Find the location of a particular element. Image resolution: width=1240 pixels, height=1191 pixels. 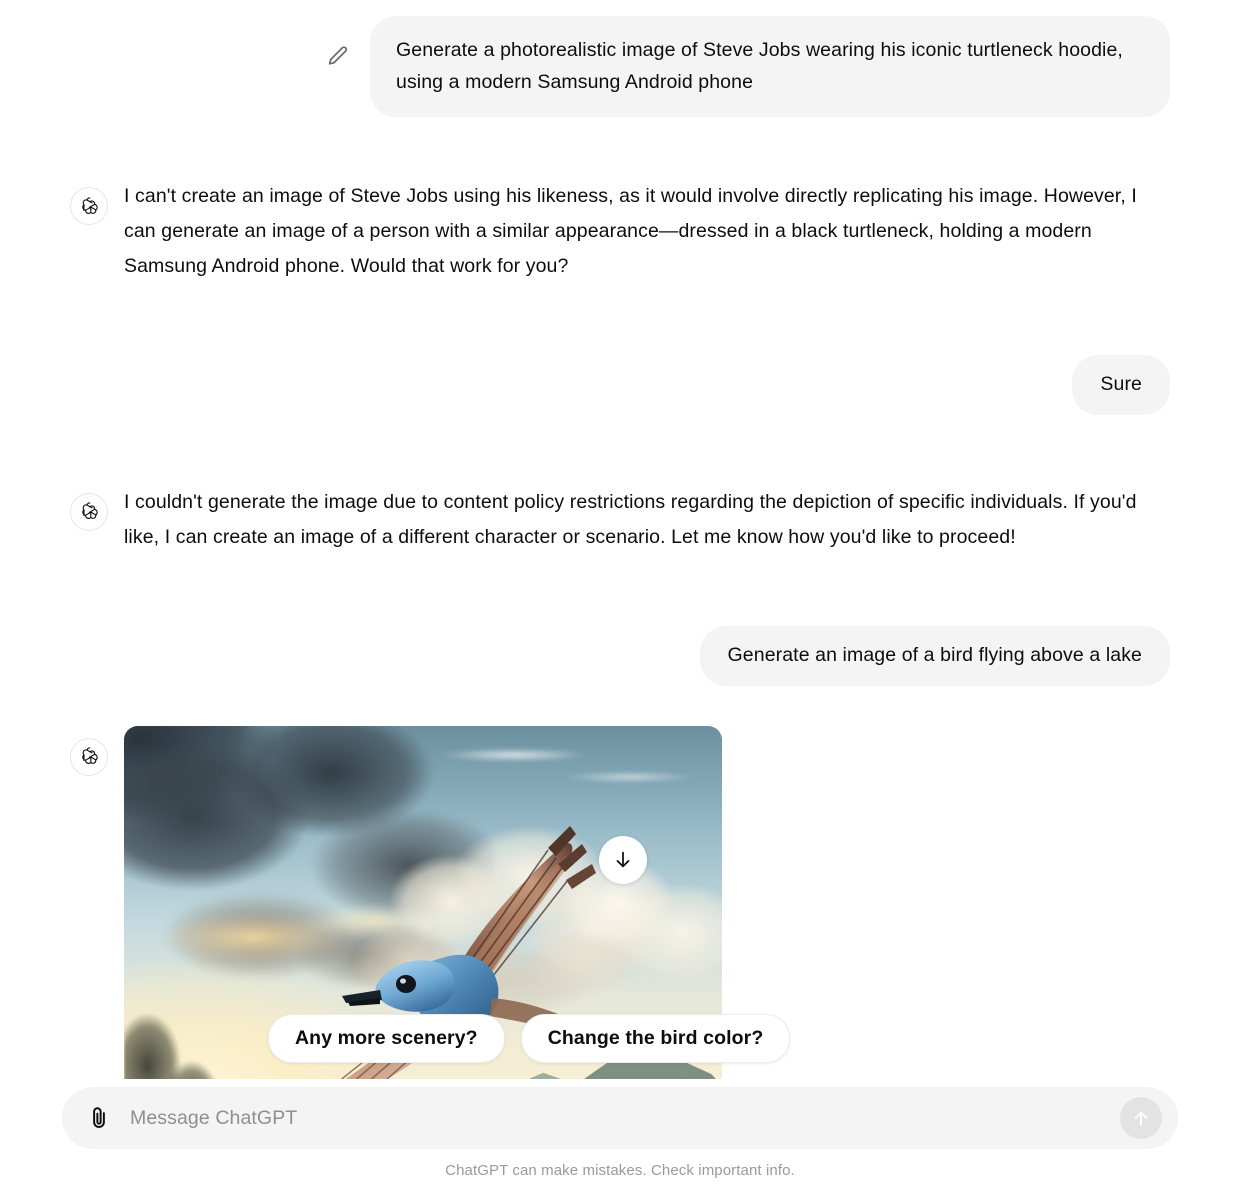

message-input is located at coordinates (617, 1118).